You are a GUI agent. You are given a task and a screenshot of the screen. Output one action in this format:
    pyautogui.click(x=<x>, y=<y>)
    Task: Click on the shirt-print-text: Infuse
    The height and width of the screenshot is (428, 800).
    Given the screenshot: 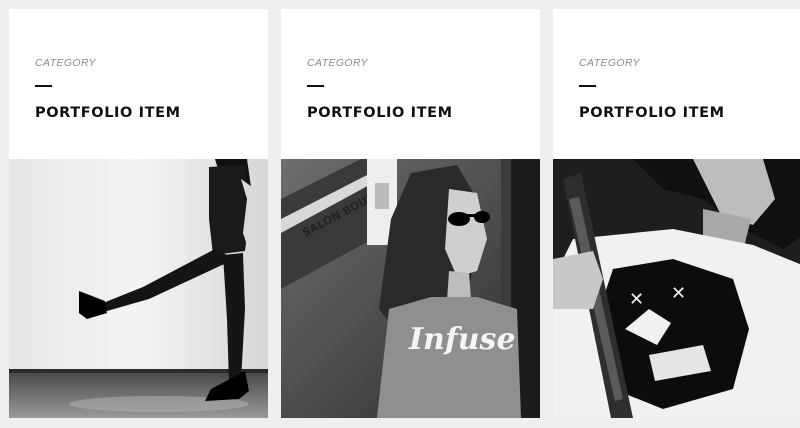 What is the action you would take?
    pyautogui.click(x=462, y=339)
    